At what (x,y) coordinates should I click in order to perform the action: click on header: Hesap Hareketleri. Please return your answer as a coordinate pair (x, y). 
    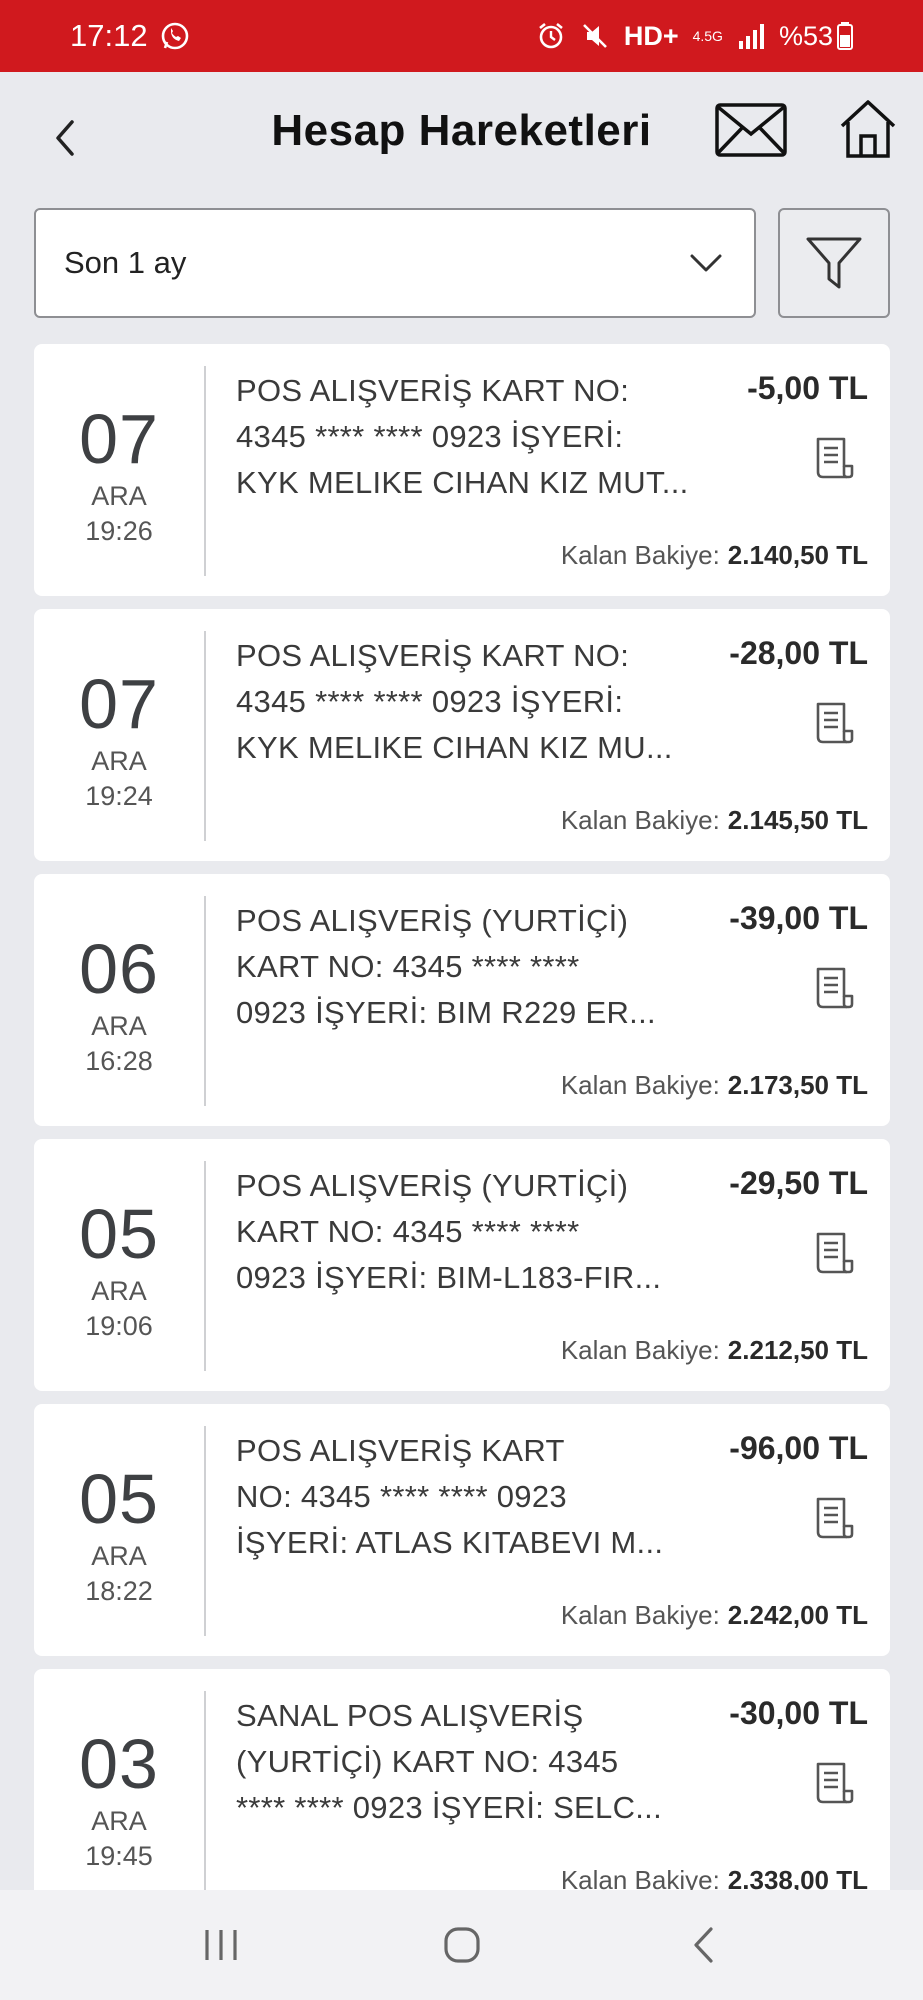
    Looking at the image, I should click on (461, 136).